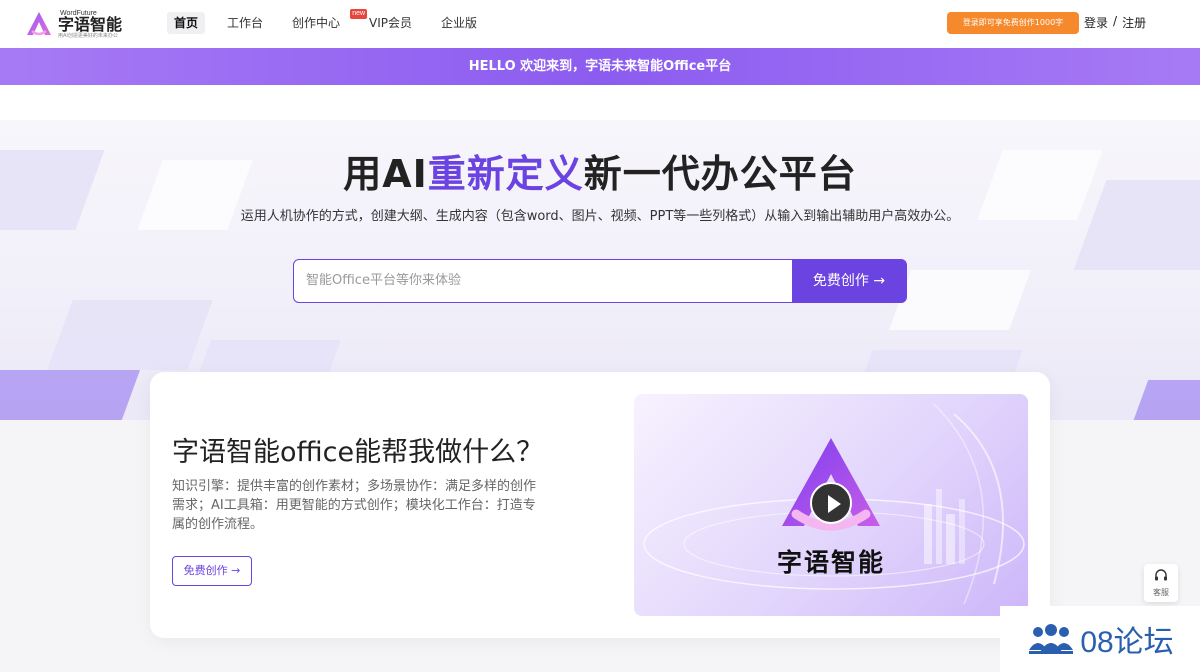 The height and width of the screenshot is (672, 1200). What do you see at coordinates (358, 452) in the screenshot?
I see `feature-title: 字语智能office能帮我做什么？` at bounding box center [358, 452].